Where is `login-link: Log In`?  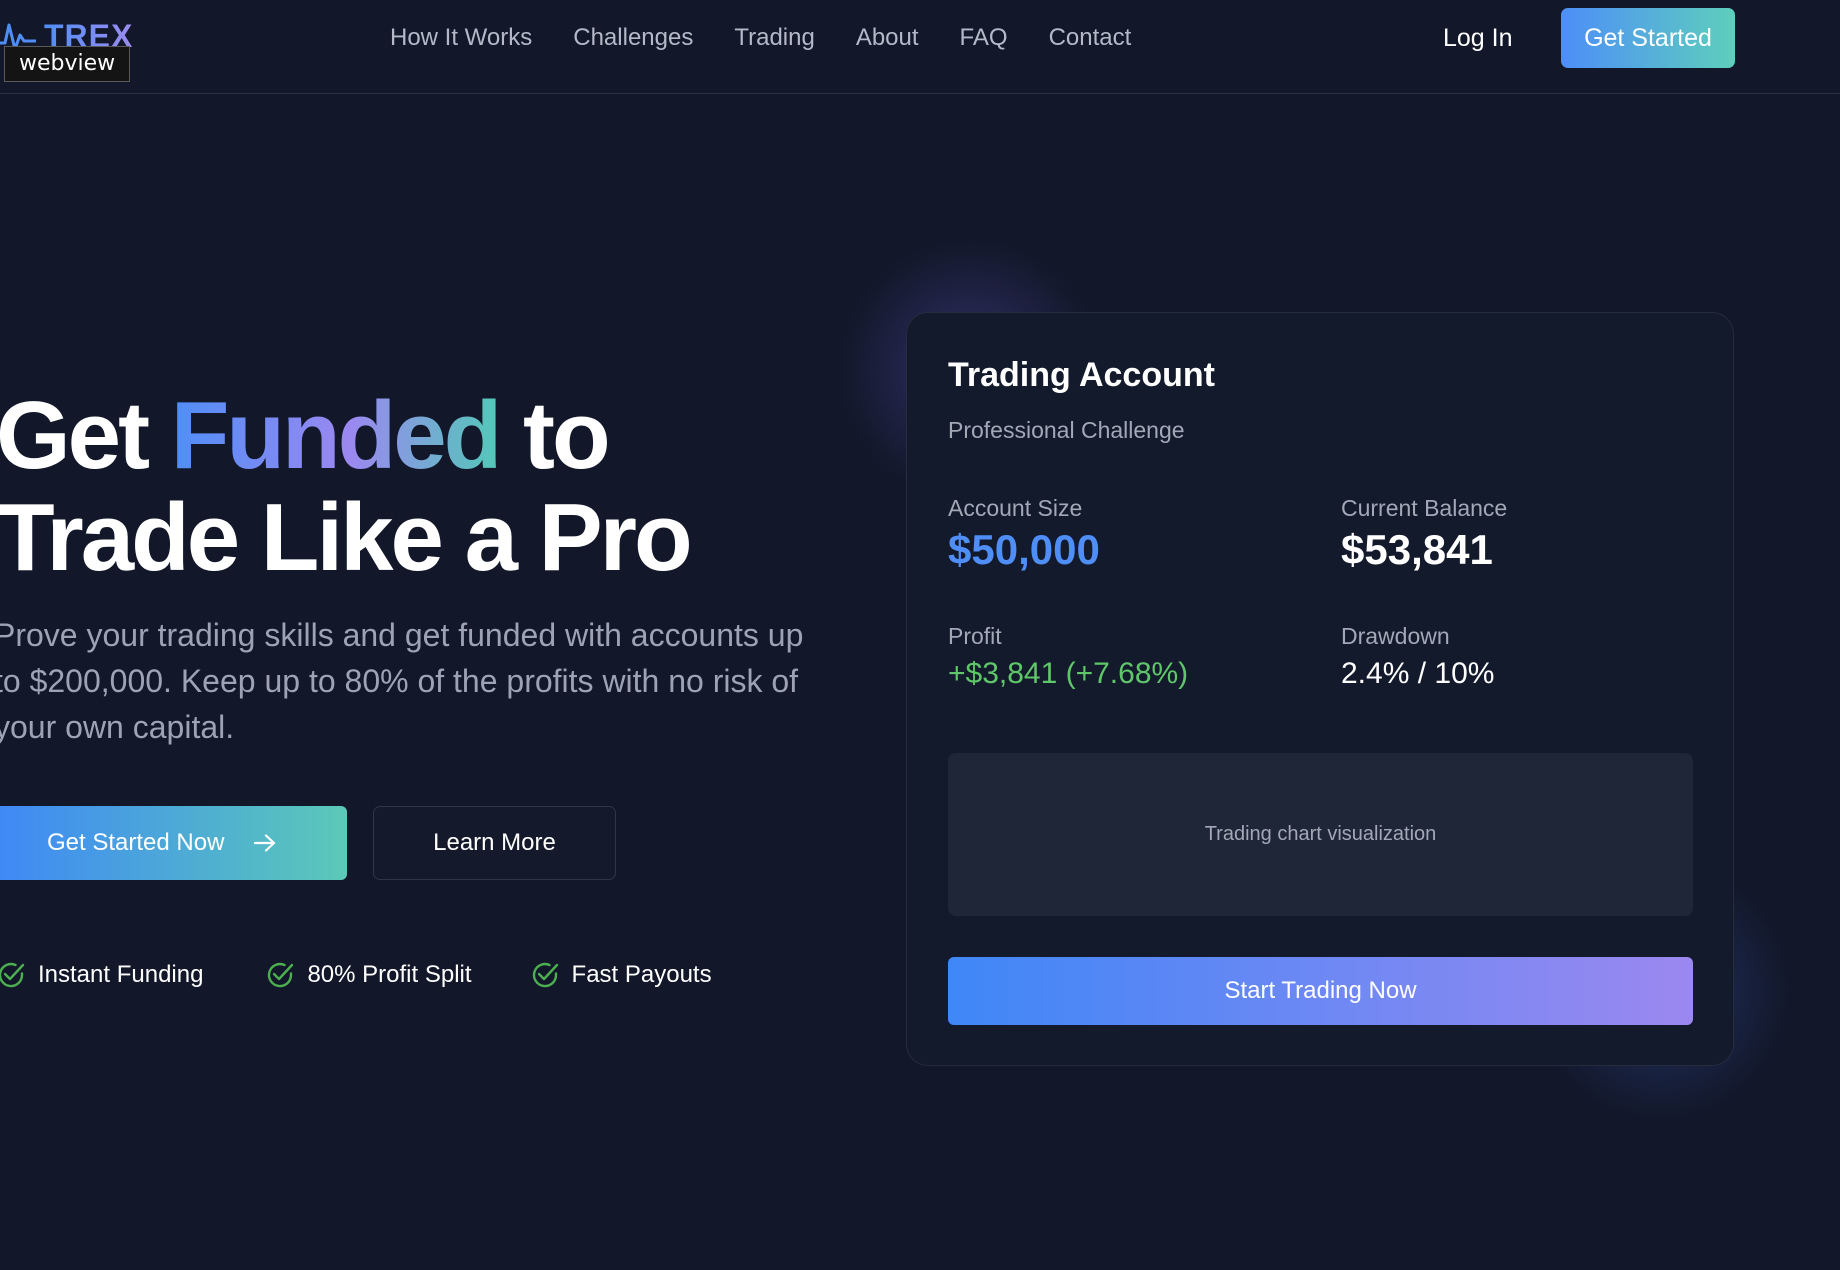
login-link: Log In is located at coordinates (1478, 38).